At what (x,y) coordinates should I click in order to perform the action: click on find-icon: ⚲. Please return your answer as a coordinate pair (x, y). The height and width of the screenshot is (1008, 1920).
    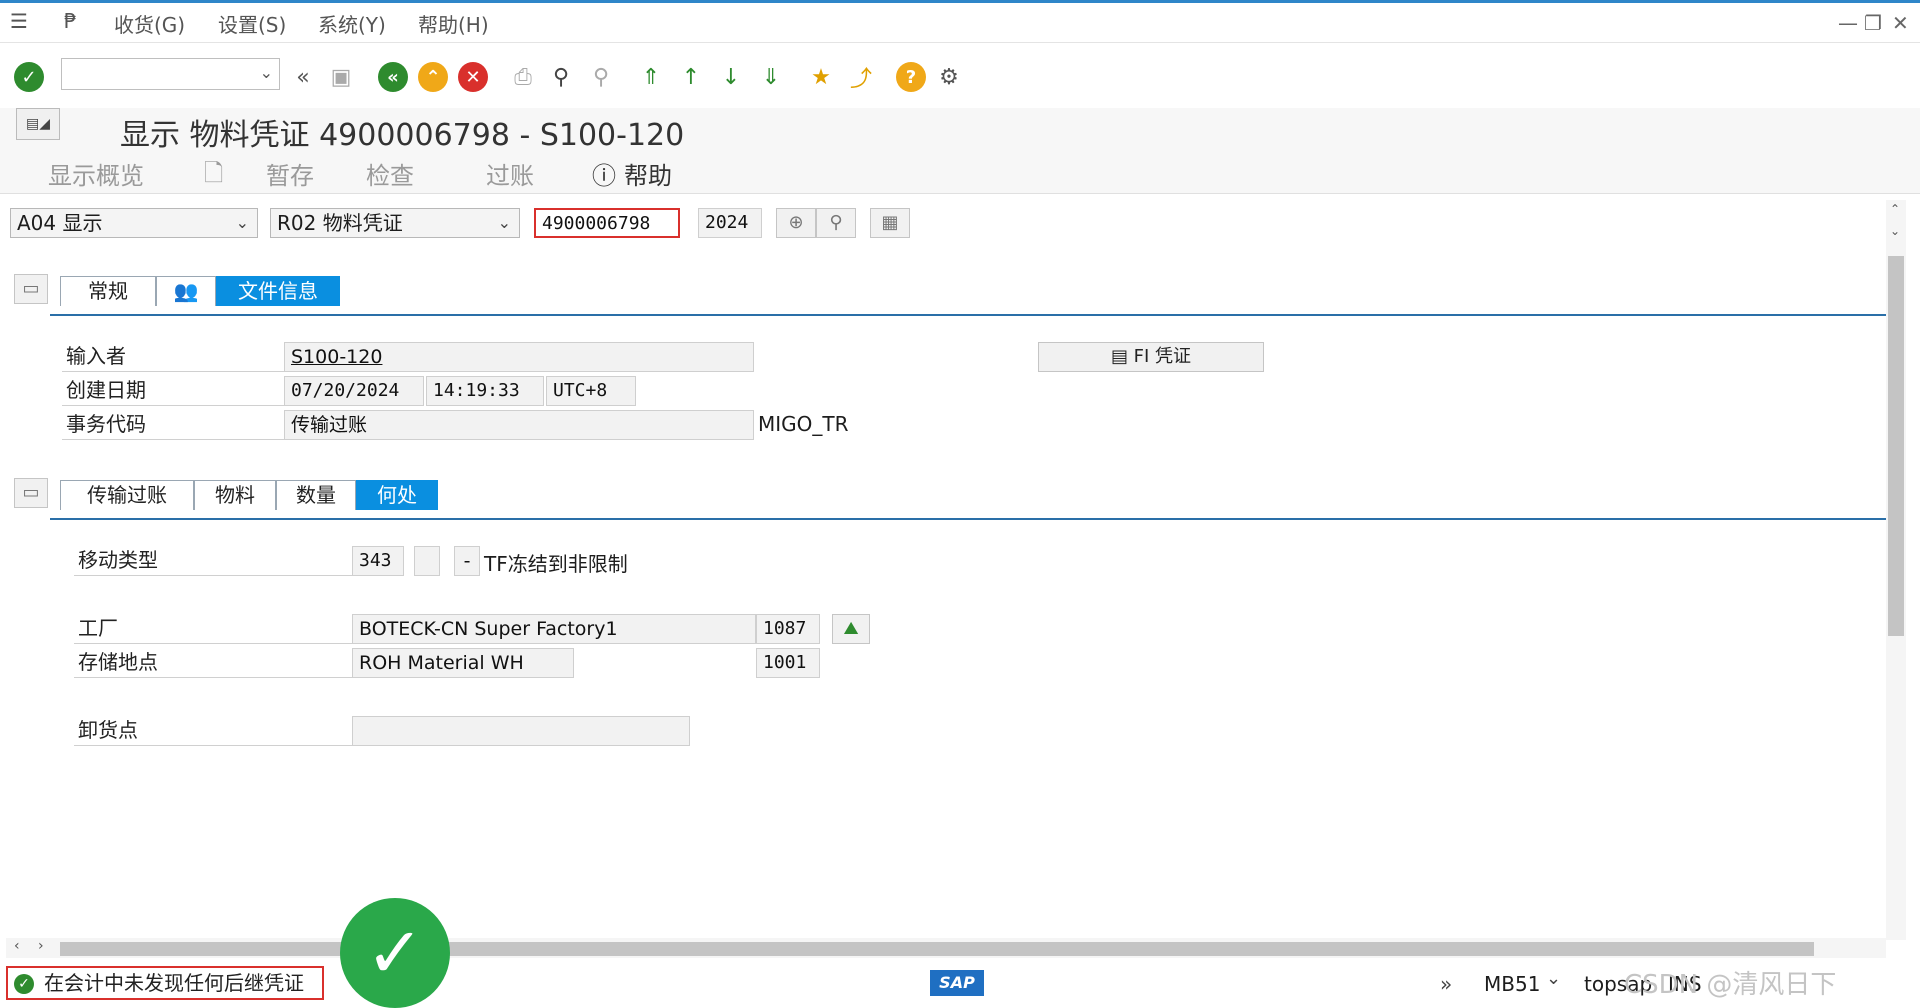
    Looking at the image, I should click on (561, 77).